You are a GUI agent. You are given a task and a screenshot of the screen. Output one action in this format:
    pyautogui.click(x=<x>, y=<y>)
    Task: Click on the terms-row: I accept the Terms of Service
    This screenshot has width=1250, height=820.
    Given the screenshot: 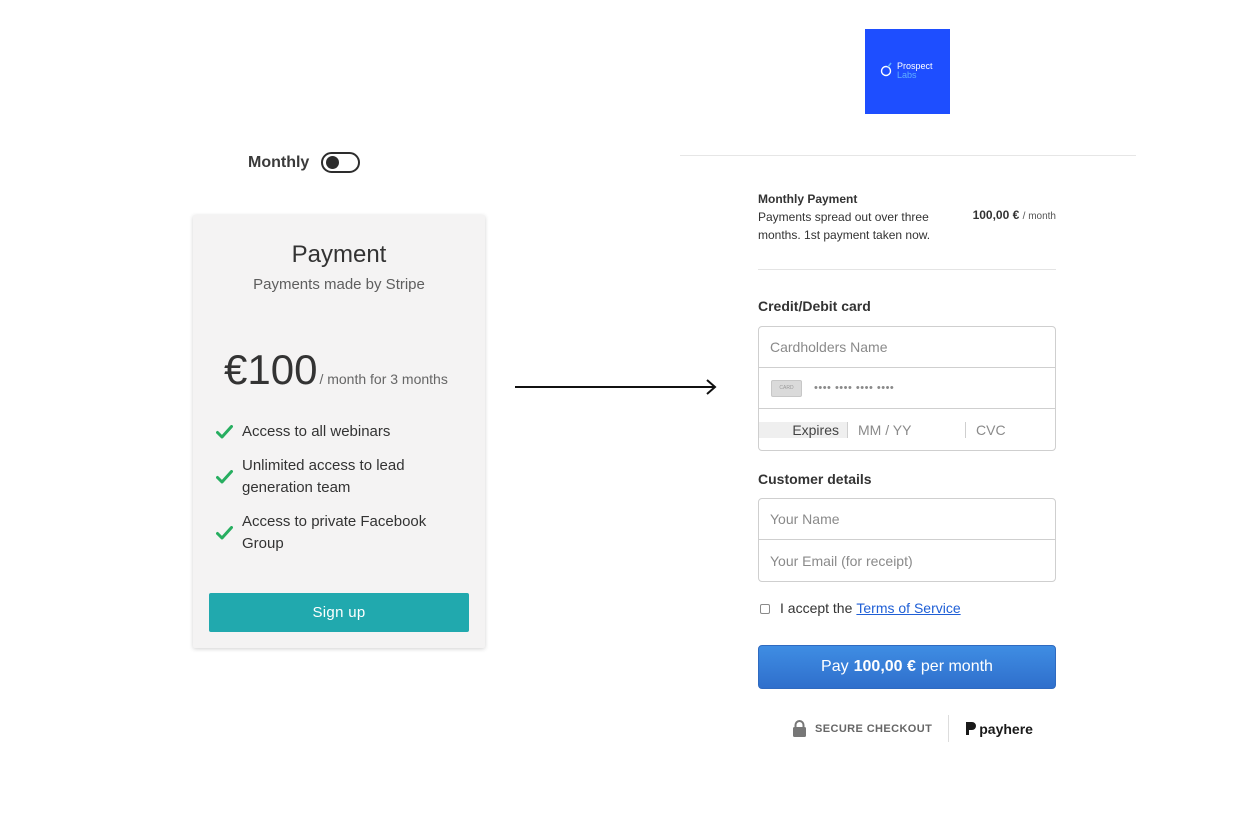 What is the action you would take?
    pyautogui.click(x=859, y=608)
    